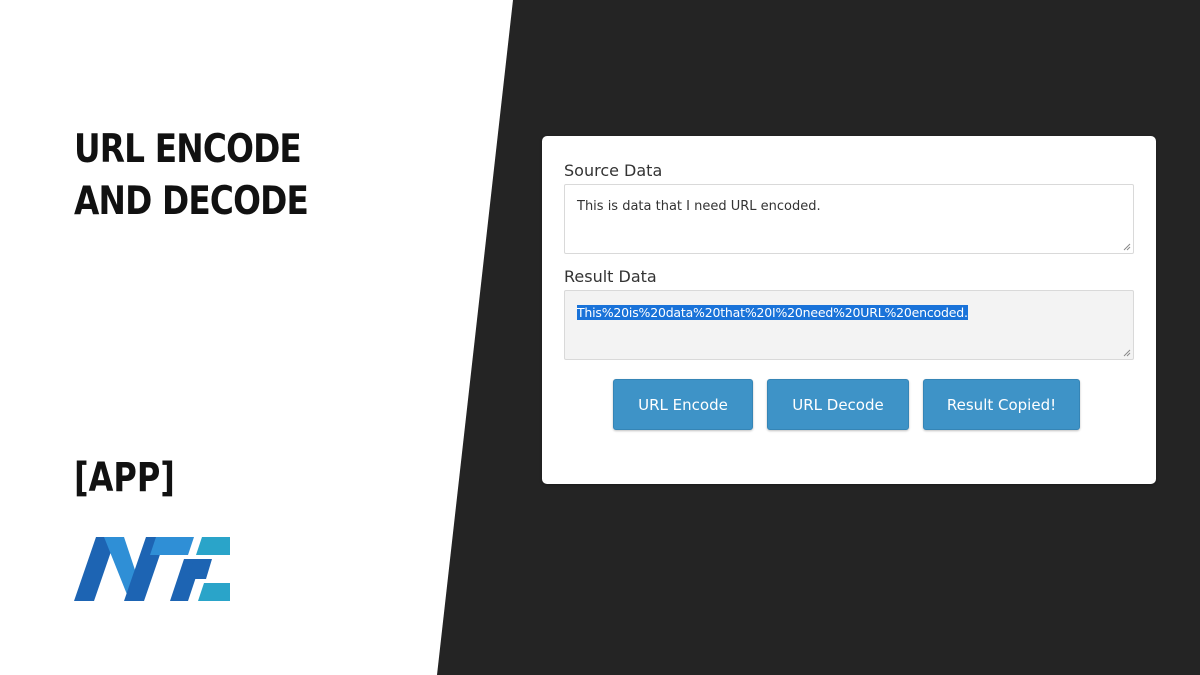 The image size is (1200, 675). Describe the element at coordinates (152, 569) in the screenshot. I see `mtc-logo-icon` at that location.